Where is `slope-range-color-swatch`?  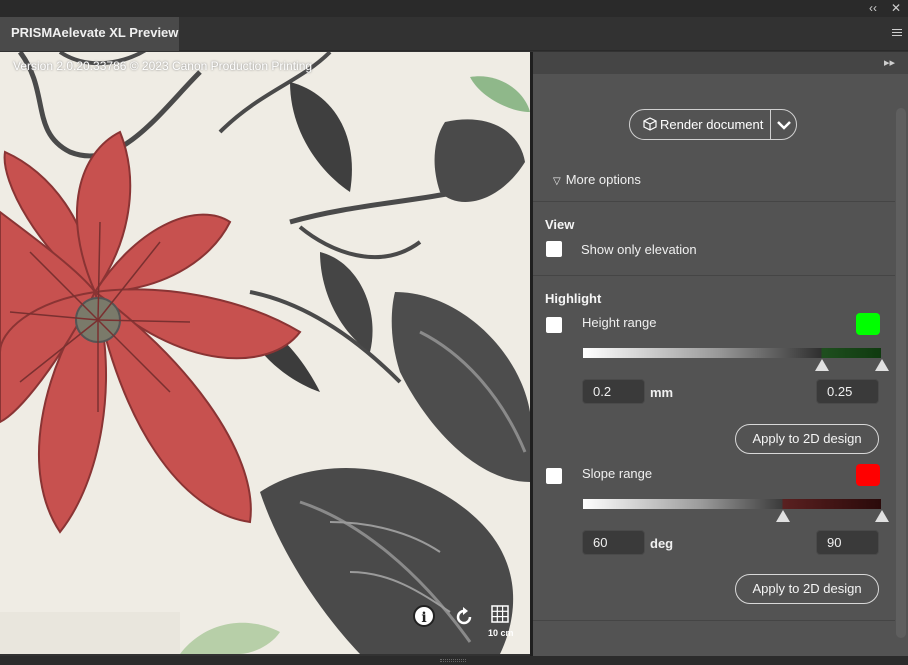
slope-range-color-swatch is located at coordinates (868, 475).